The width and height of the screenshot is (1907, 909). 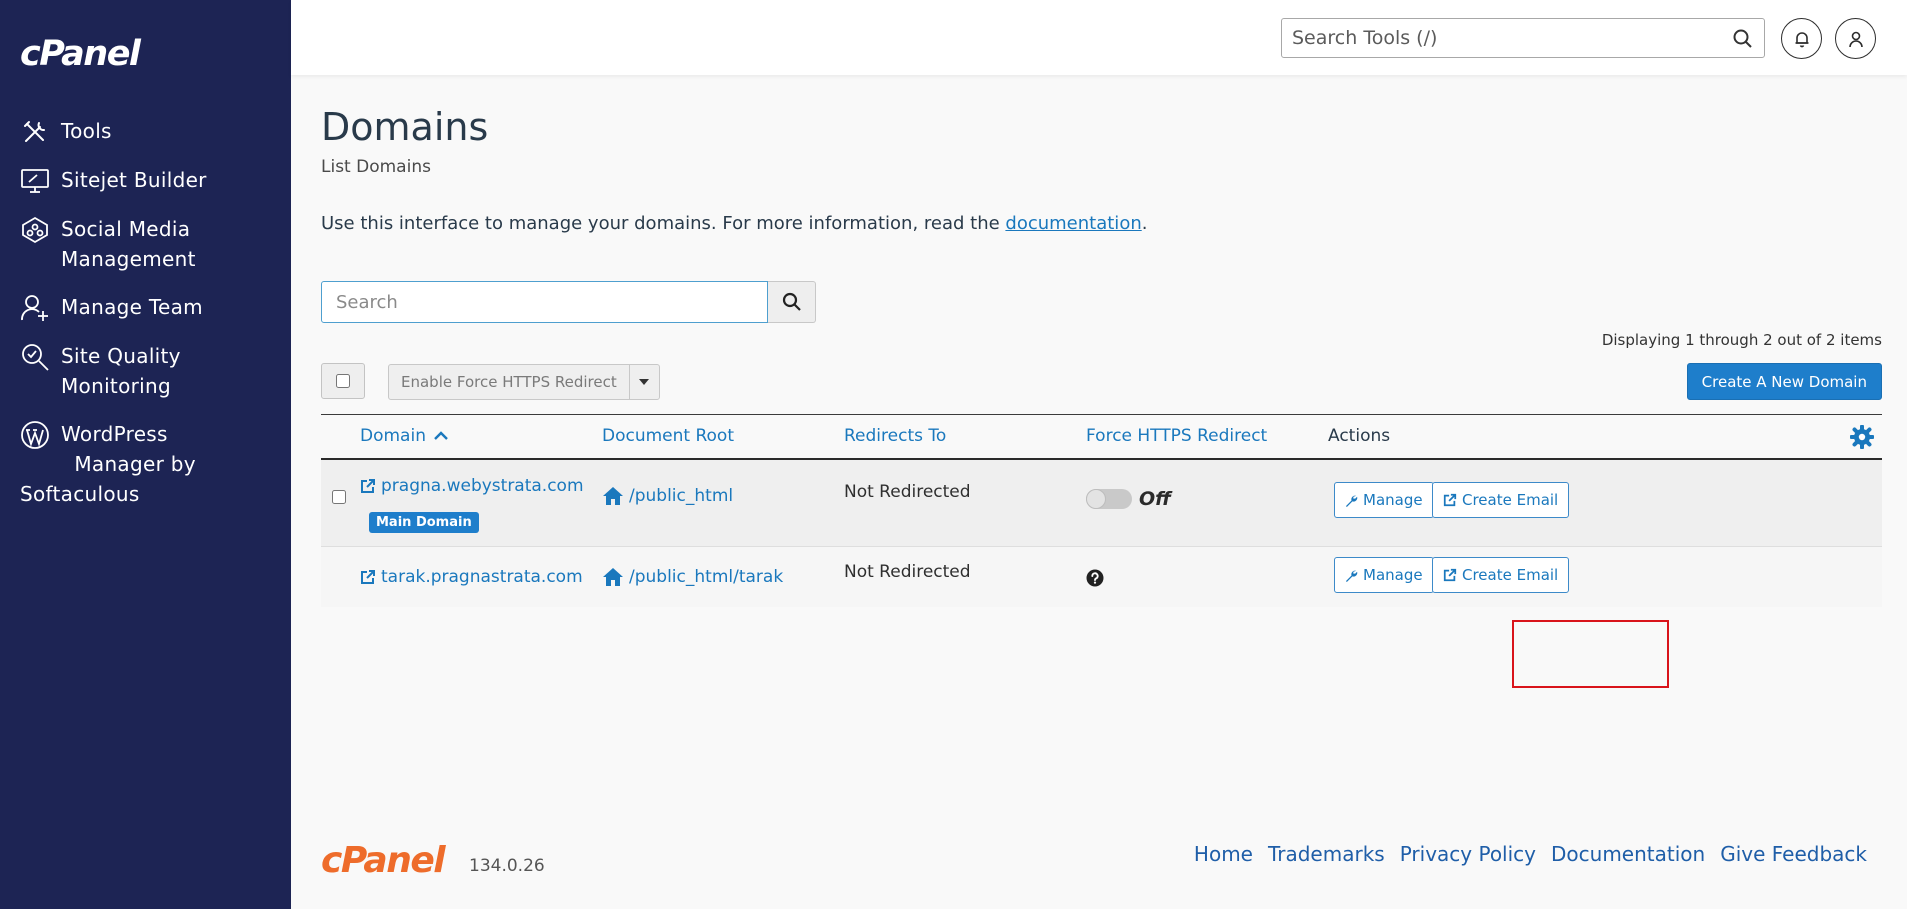 I want to click on sidebar-item-social-media: Social Media Management, so click(x=145, y=244).